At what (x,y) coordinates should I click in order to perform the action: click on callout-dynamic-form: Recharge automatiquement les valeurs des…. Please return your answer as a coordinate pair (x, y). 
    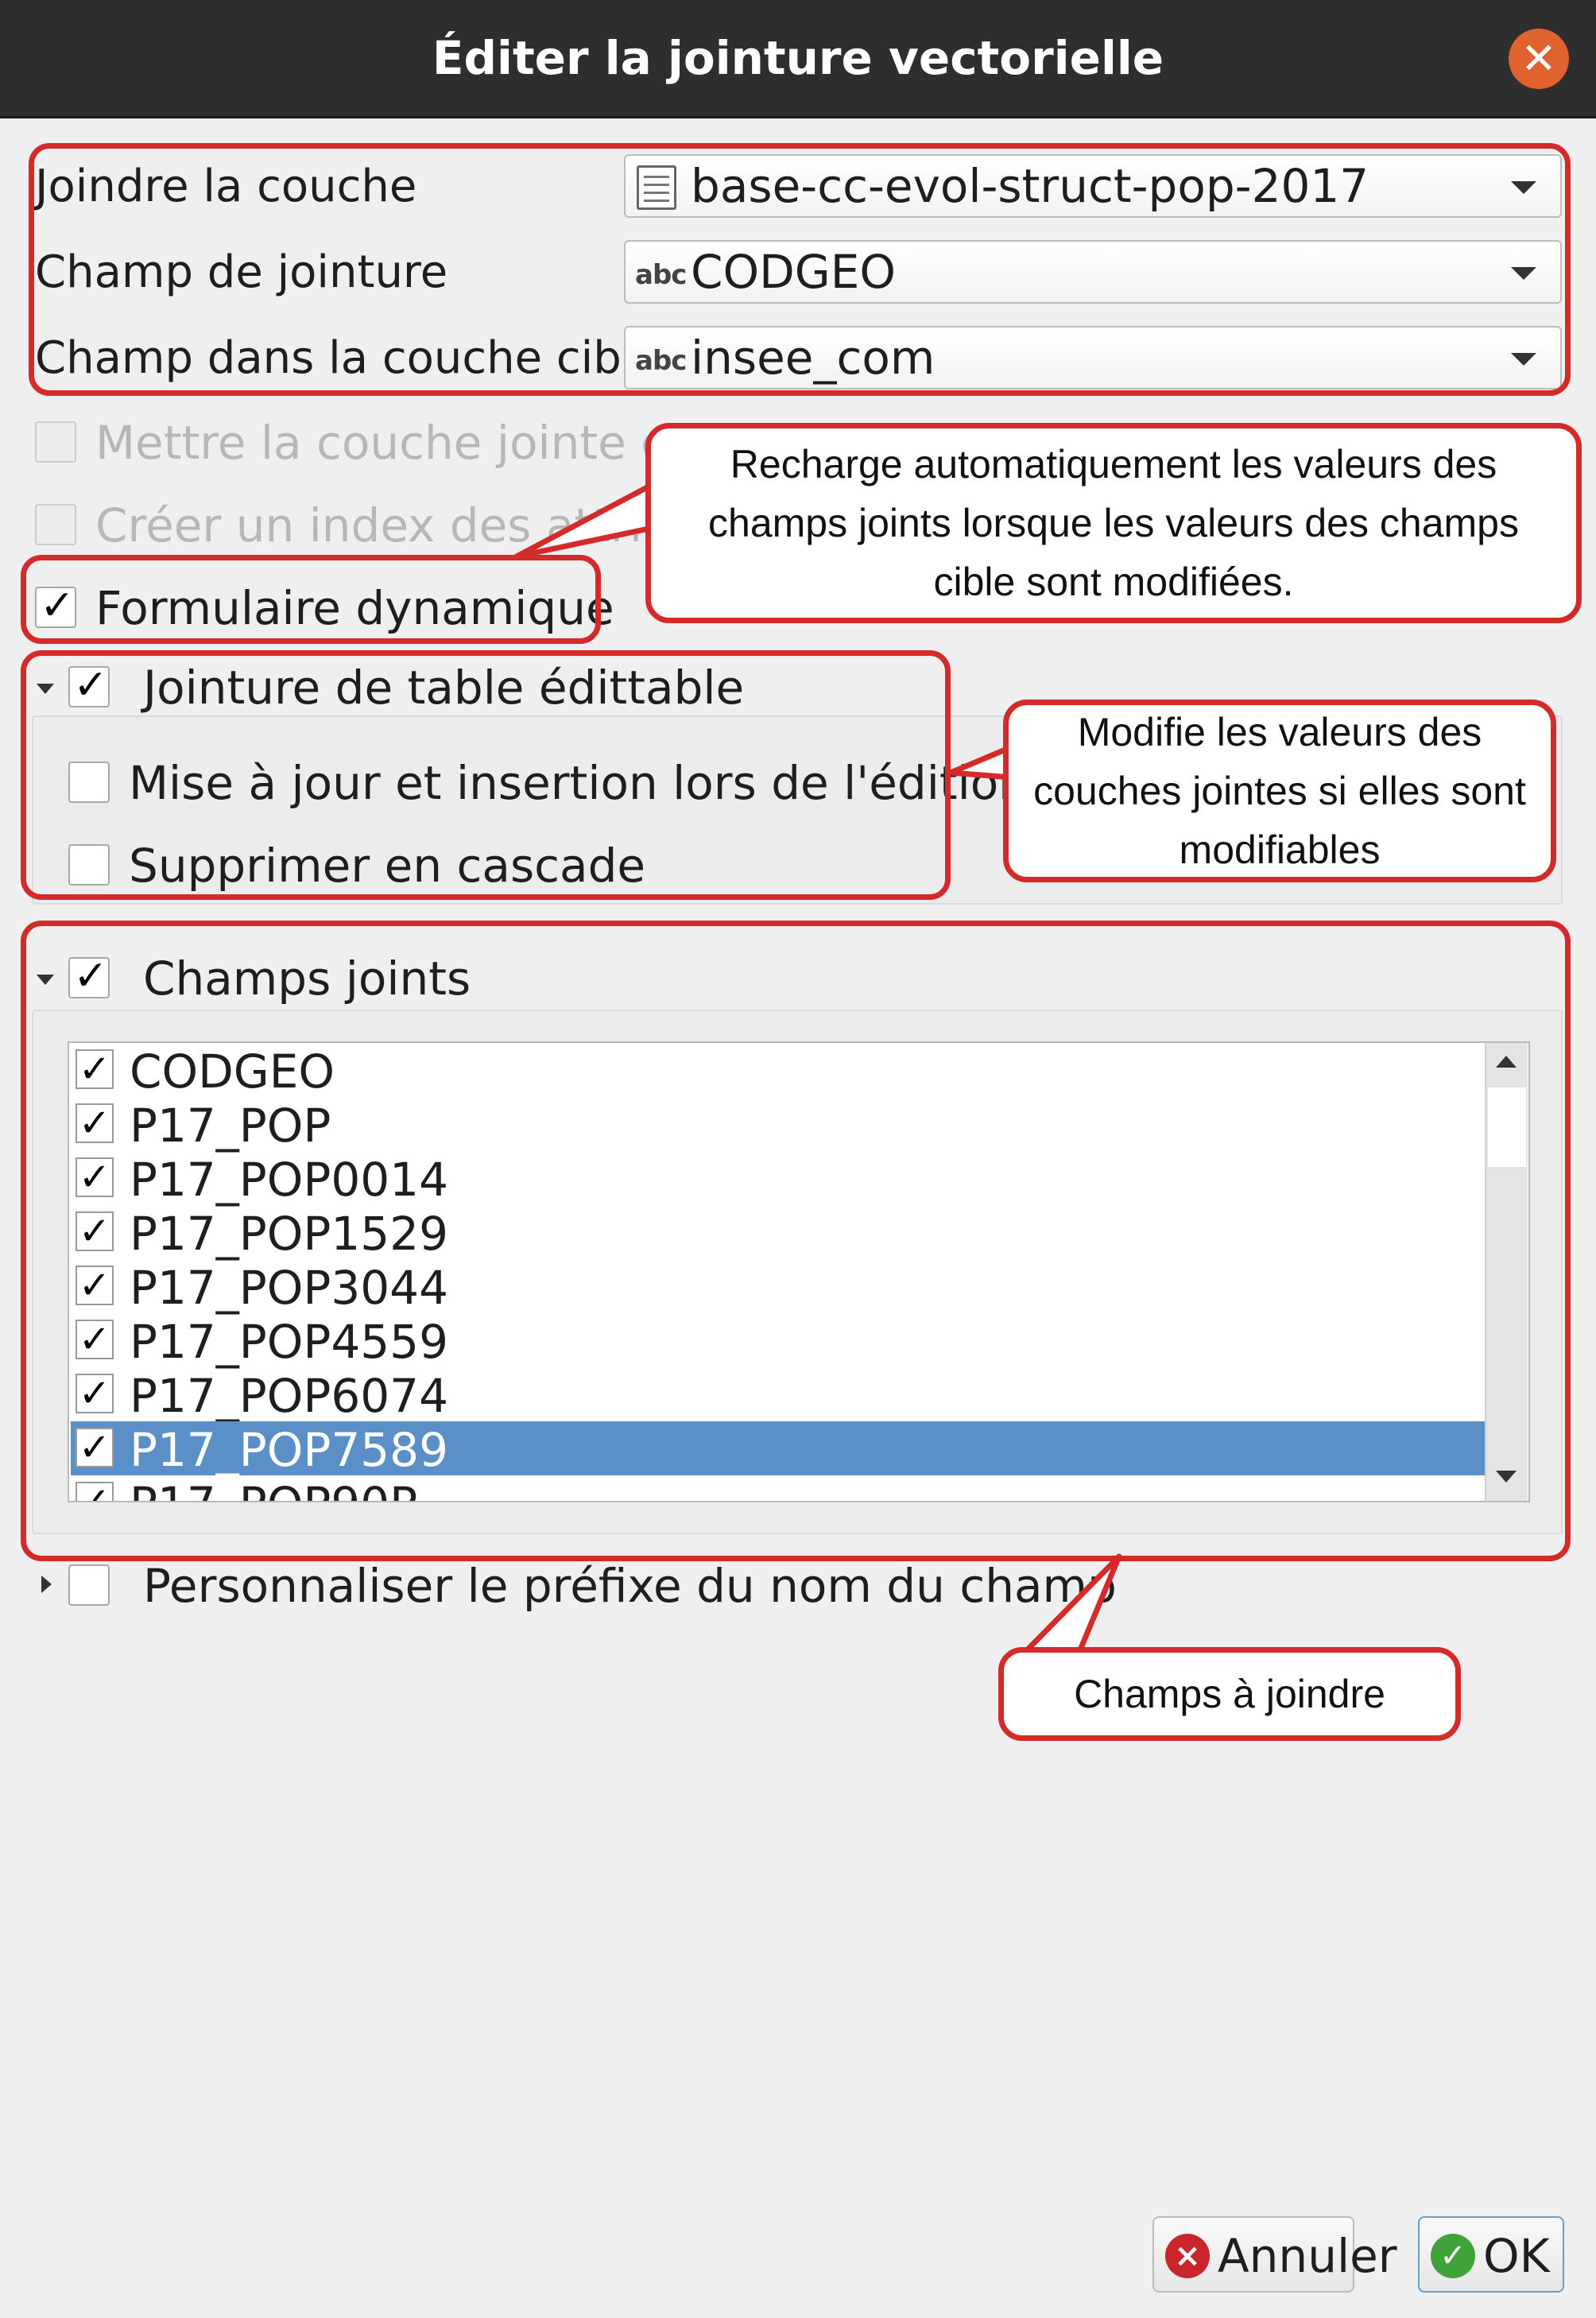
    Looking at the image, I should click on (1113, 523).